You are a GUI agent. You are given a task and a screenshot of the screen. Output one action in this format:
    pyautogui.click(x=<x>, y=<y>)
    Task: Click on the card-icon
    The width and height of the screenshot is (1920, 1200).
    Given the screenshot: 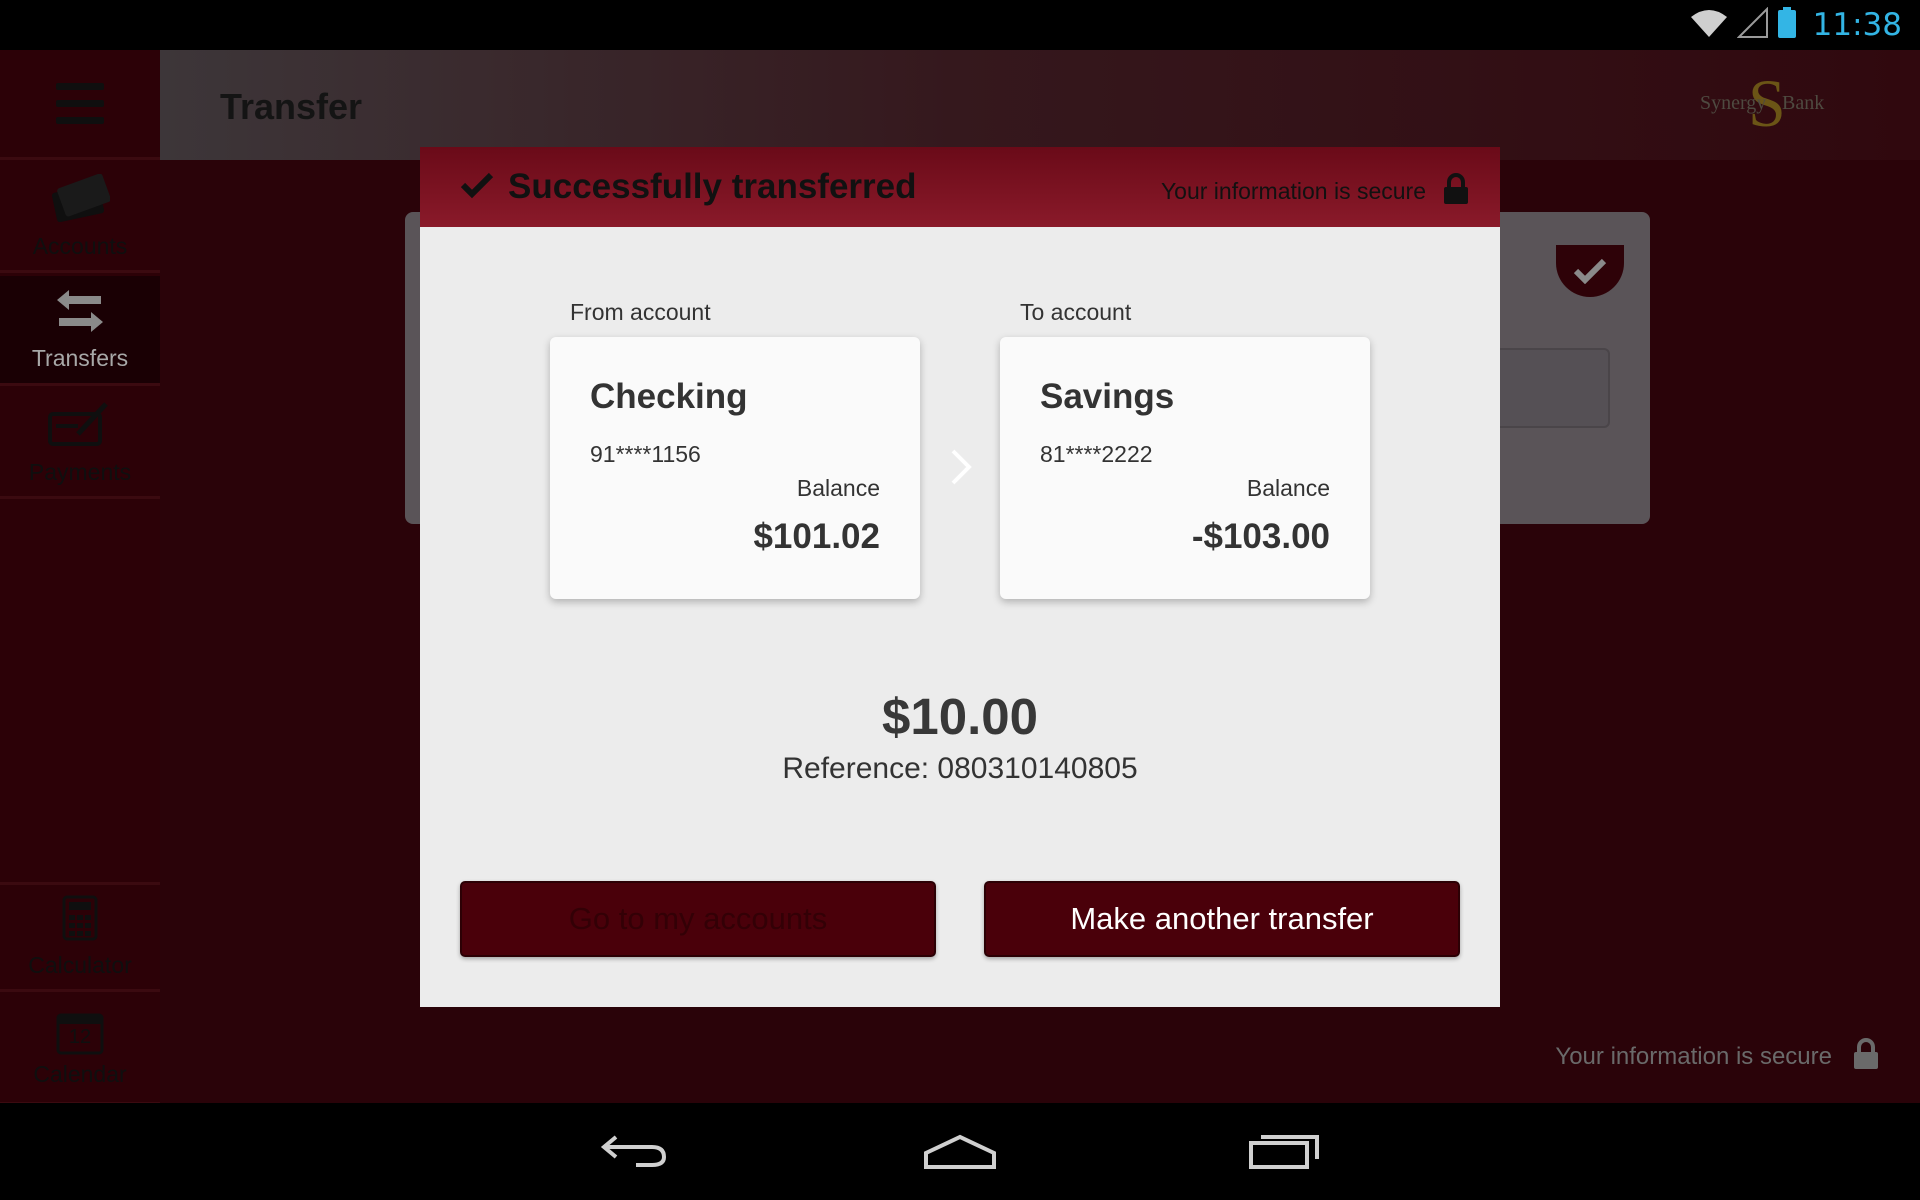 What is the action you would take?
    pyautogui.click(x=80, y=200)
    